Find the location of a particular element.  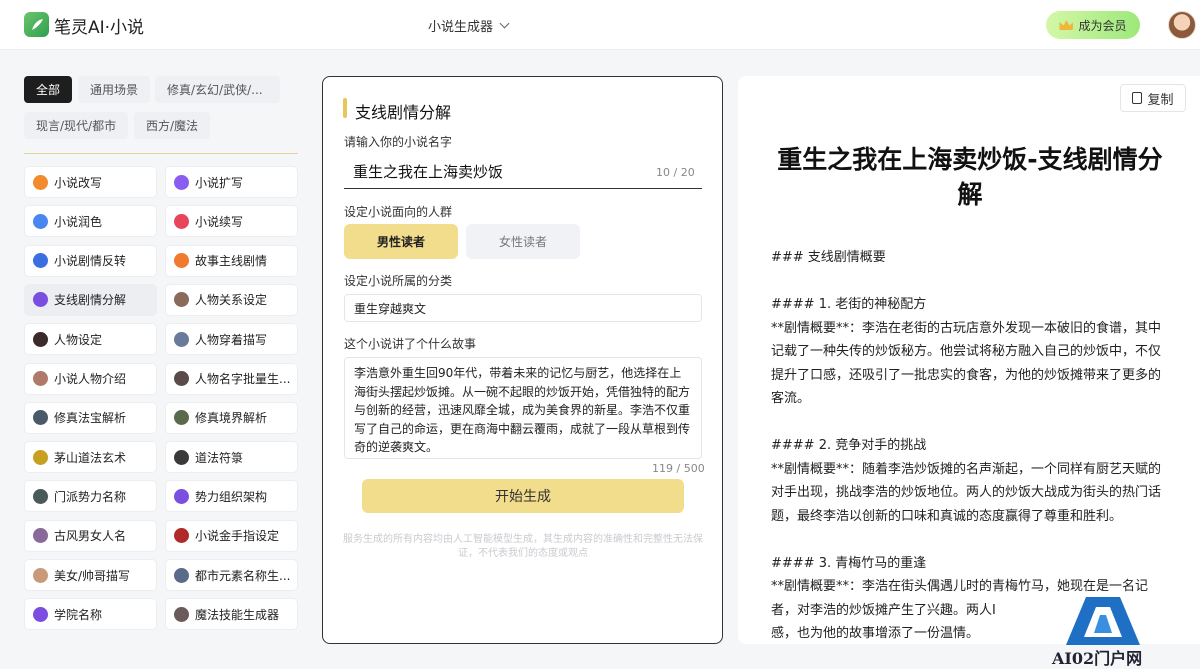

subplot-icon is located at coordinates (40, 300).